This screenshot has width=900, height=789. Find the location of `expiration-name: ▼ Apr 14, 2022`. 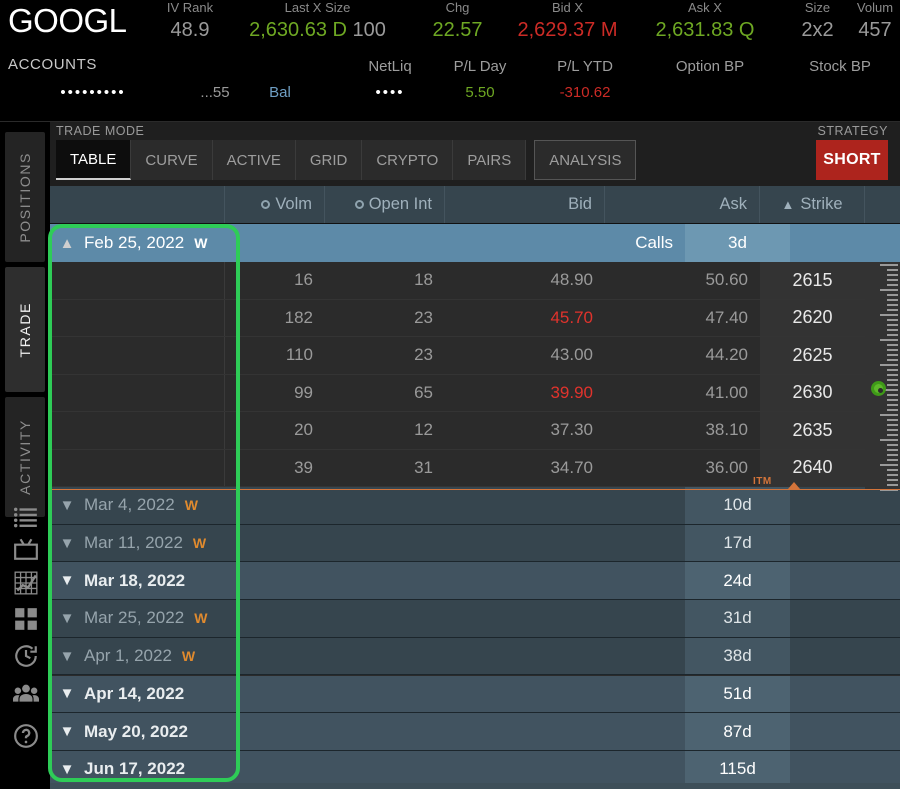

expiration-name: ▼ Apr 14, 2022 is located at coordinates (137, 694).